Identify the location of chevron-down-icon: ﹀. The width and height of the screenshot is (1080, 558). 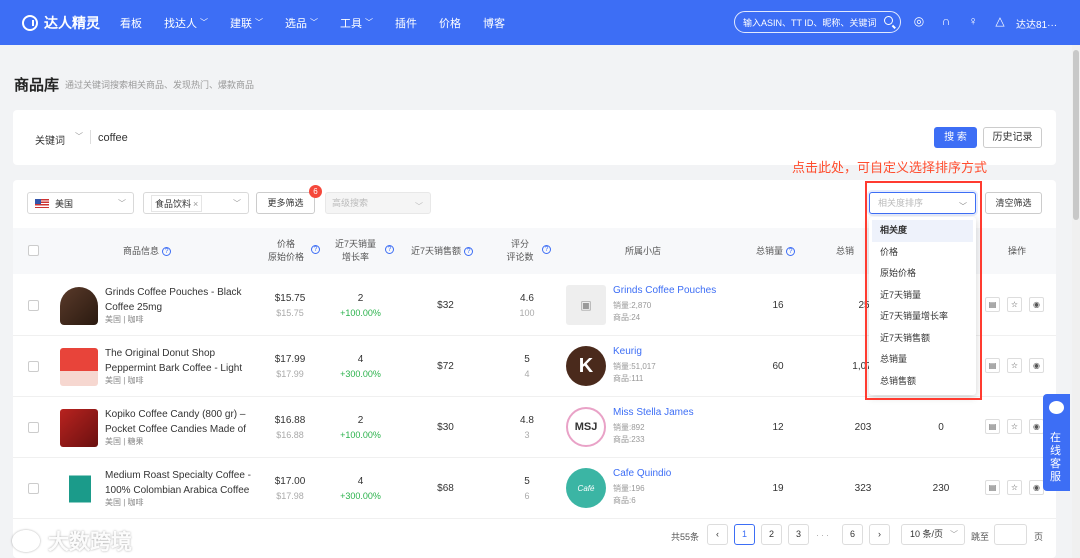
(79, 136).